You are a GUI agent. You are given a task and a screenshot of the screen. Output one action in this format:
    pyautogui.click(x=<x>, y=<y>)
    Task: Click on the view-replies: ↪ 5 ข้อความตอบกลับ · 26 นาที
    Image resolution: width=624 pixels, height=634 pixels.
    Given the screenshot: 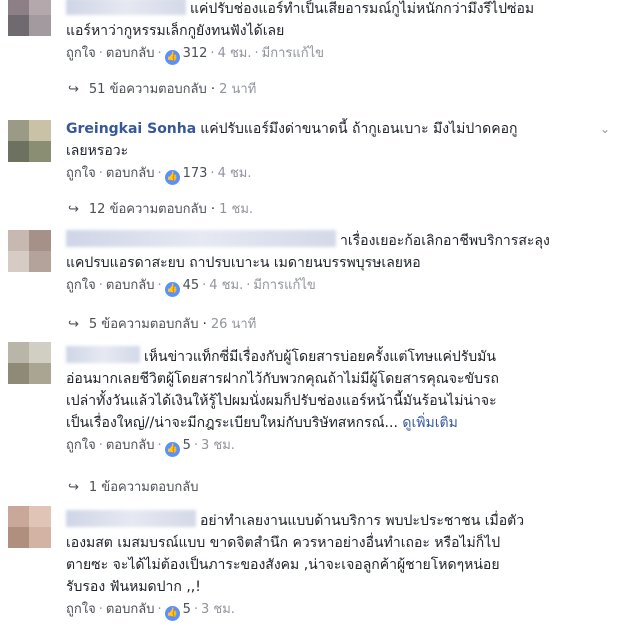 What is the action you would take?
    pyautogui.click(x=162, y=325)
    